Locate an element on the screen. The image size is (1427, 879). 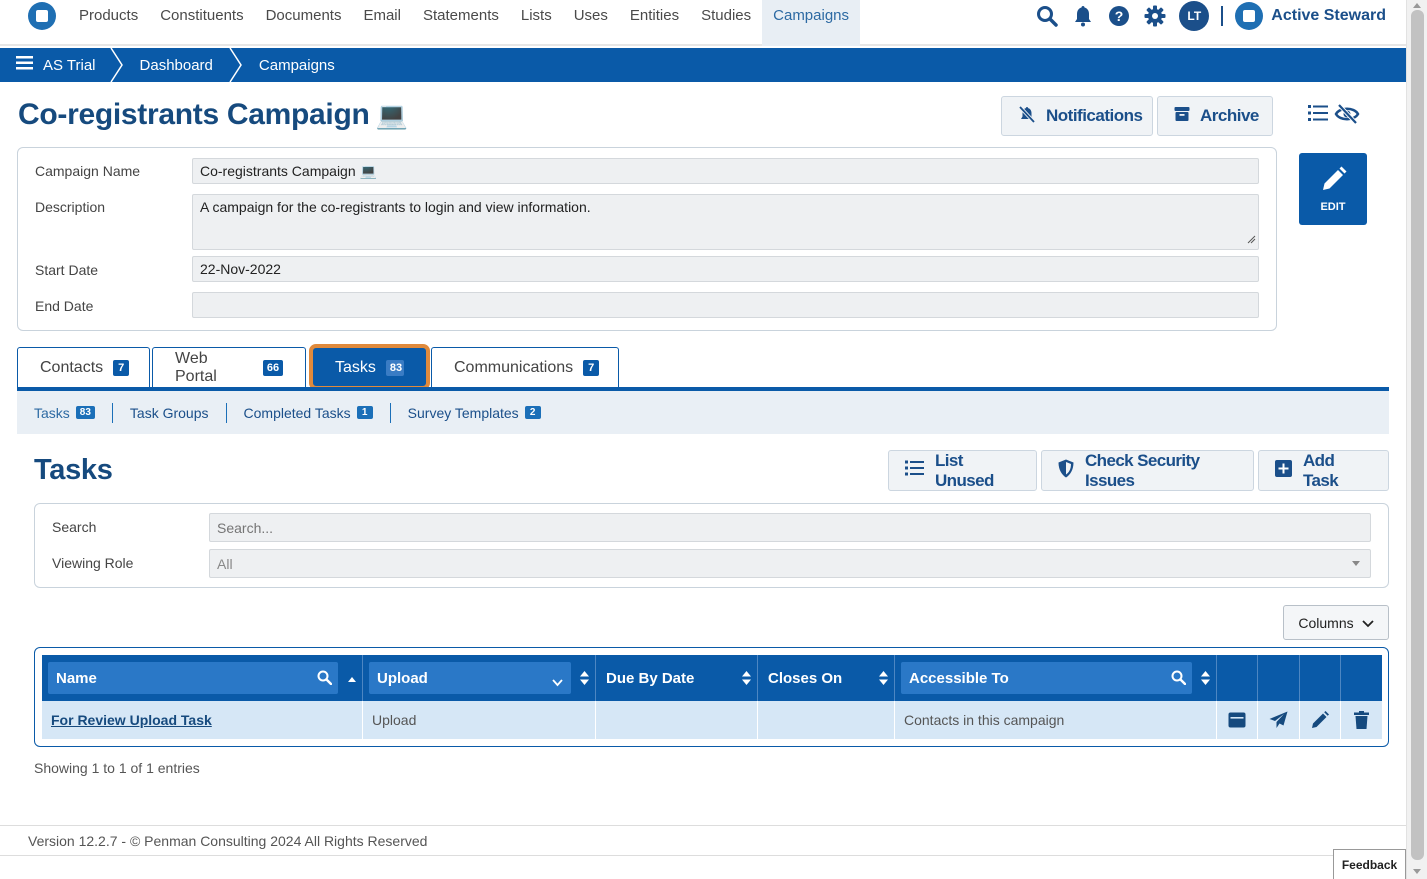
help-icon: ? is located at coordinates (1119, 16).